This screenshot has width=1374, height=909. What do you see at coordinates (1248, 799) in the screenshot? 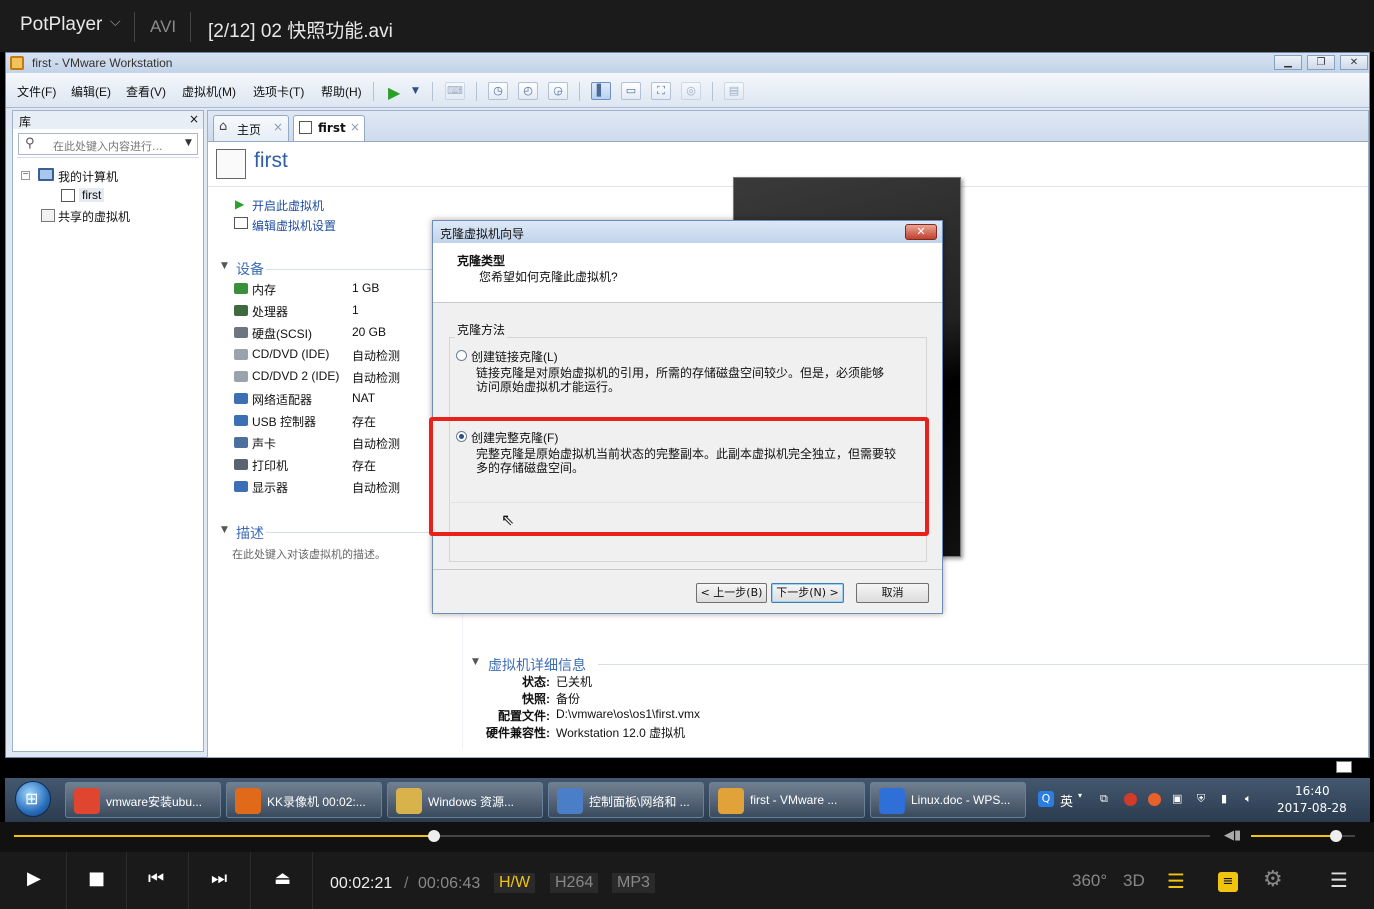
I see `volume-icon: 🔈︎` at bounding box center [1248, 799].